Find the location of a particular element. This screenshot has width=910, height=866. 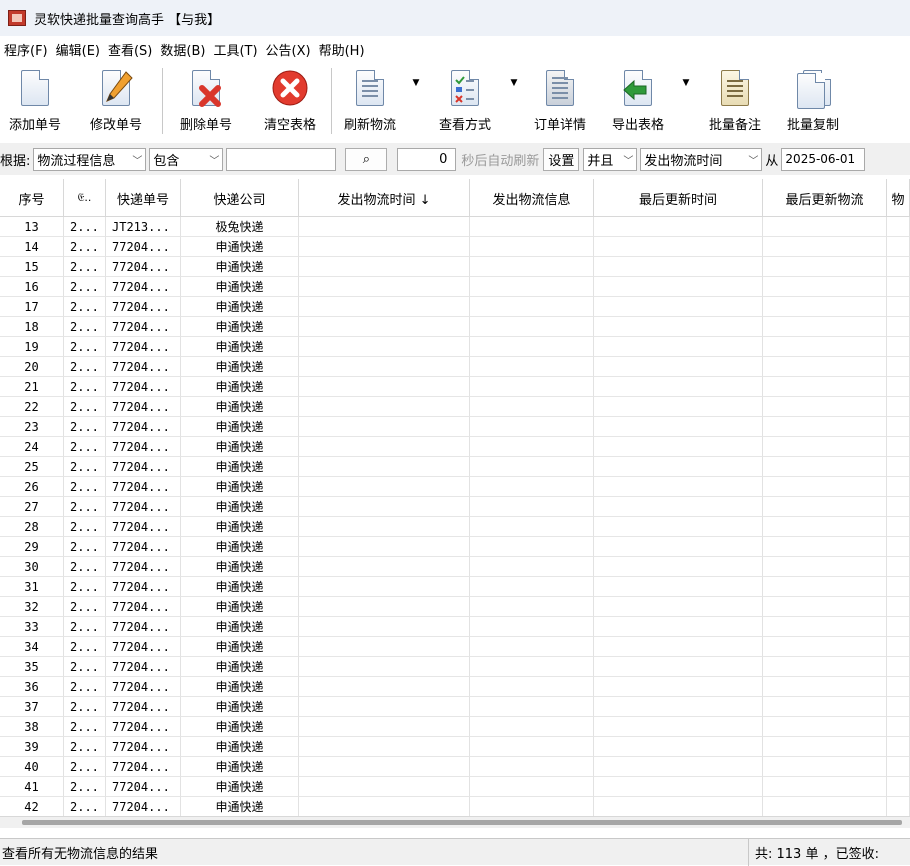

table-row: 15 2... 77204... 申通快递 is located at coordinates (455, 267).